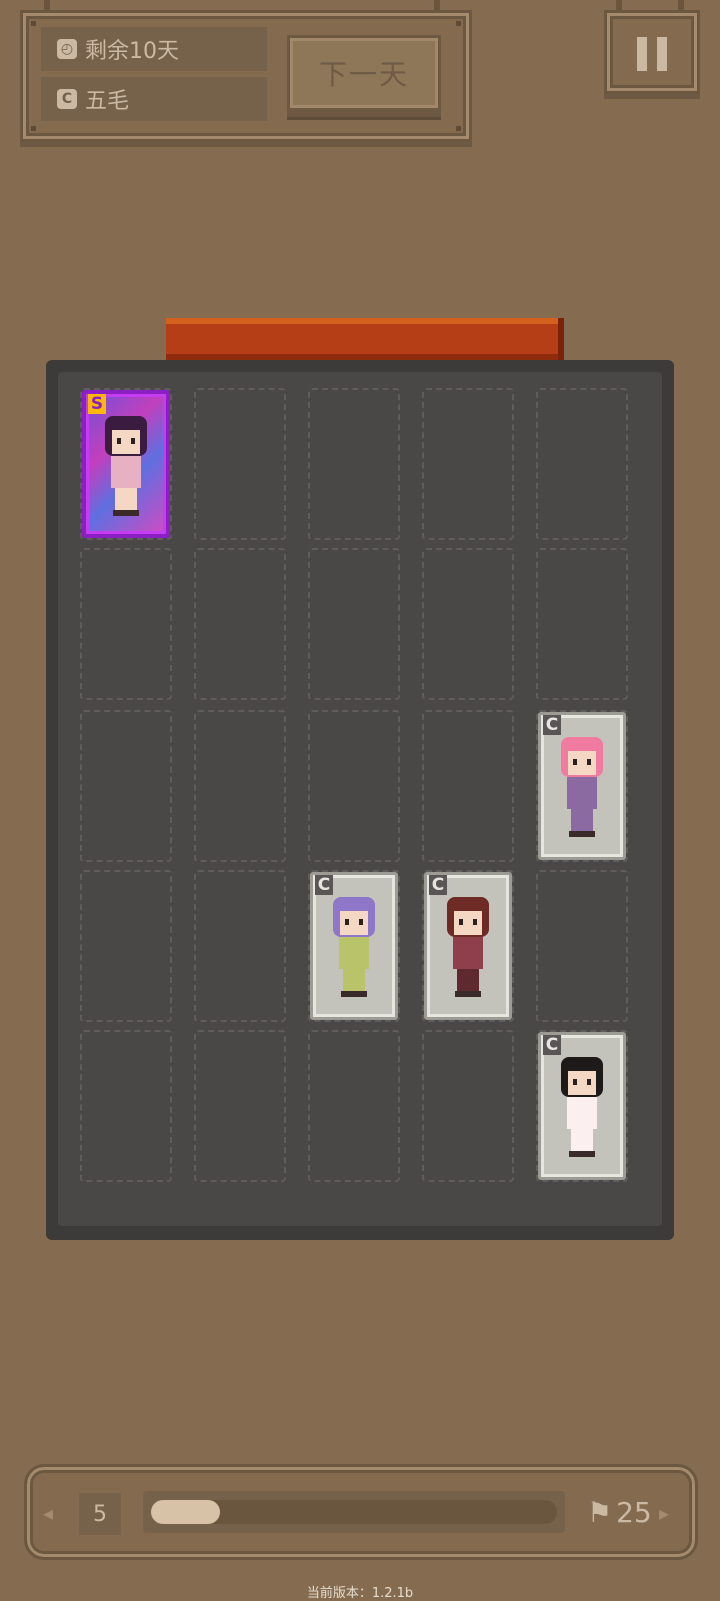 The height and width of the screenshot is (1601, 720). What do you see at coordinates (362, 339) in the screenshot?
I see `board-tab` at bounding box center [362, 339].